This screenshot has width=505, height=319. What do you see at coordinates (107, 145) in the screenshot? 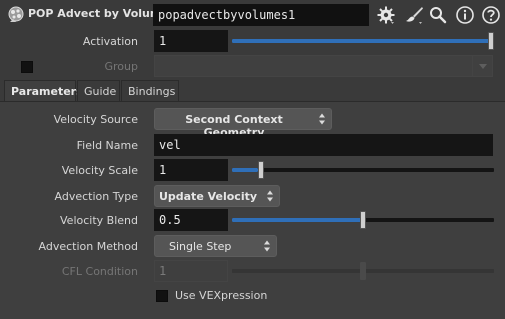
I see `field-name-label: Field Name` at bounding box center [107, 145].